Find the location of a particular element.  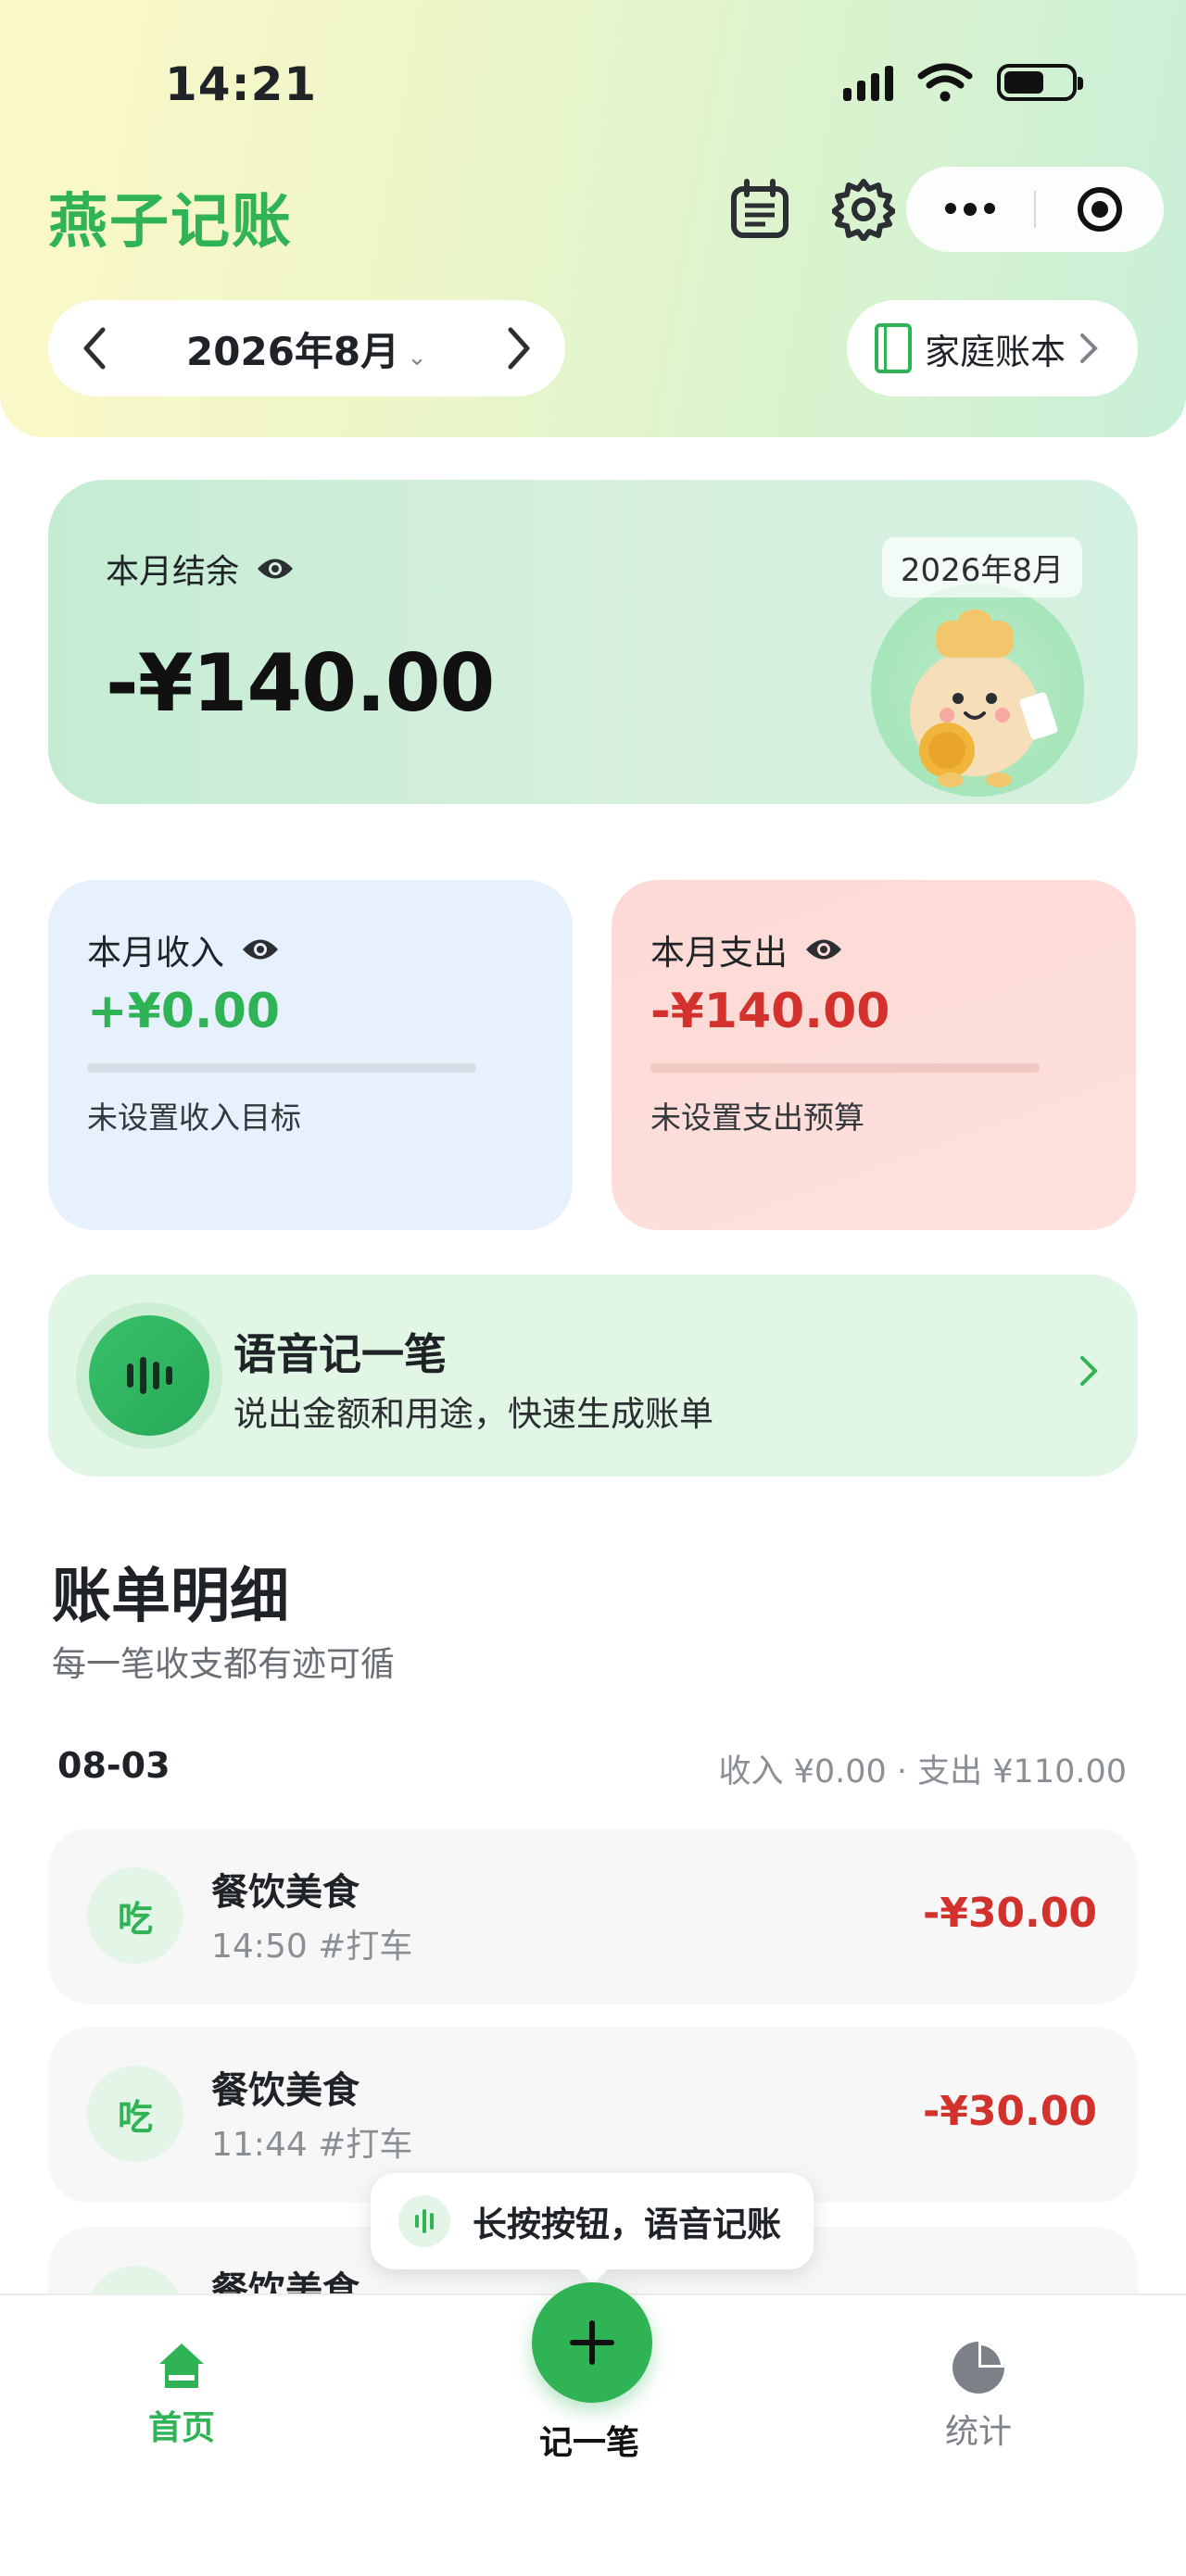

record-icon is located at coordinates (1100, 209).